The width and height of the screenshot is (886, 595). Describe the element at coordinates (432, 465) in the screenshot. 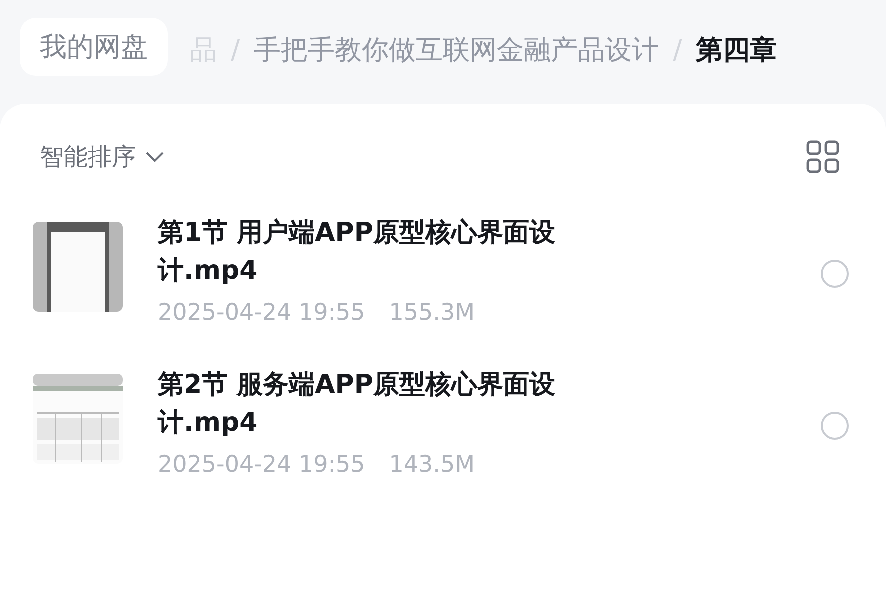

I see `file-size: 143.5M` at that location.